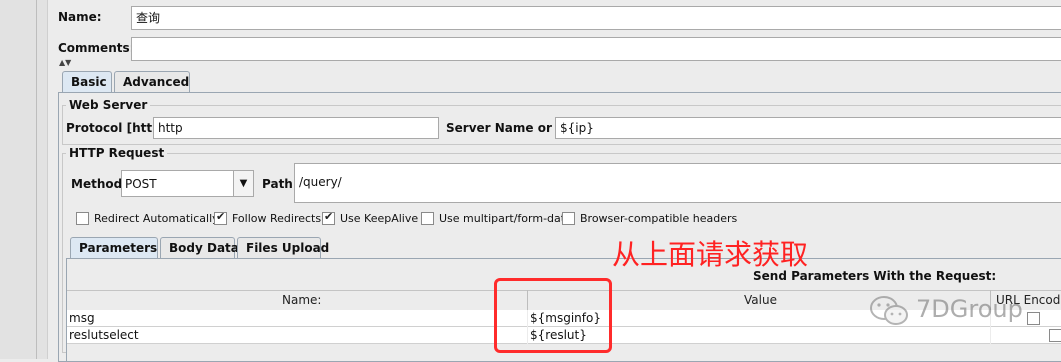  I want to click on chevron-down-icon: ▼, so click(243, 183).